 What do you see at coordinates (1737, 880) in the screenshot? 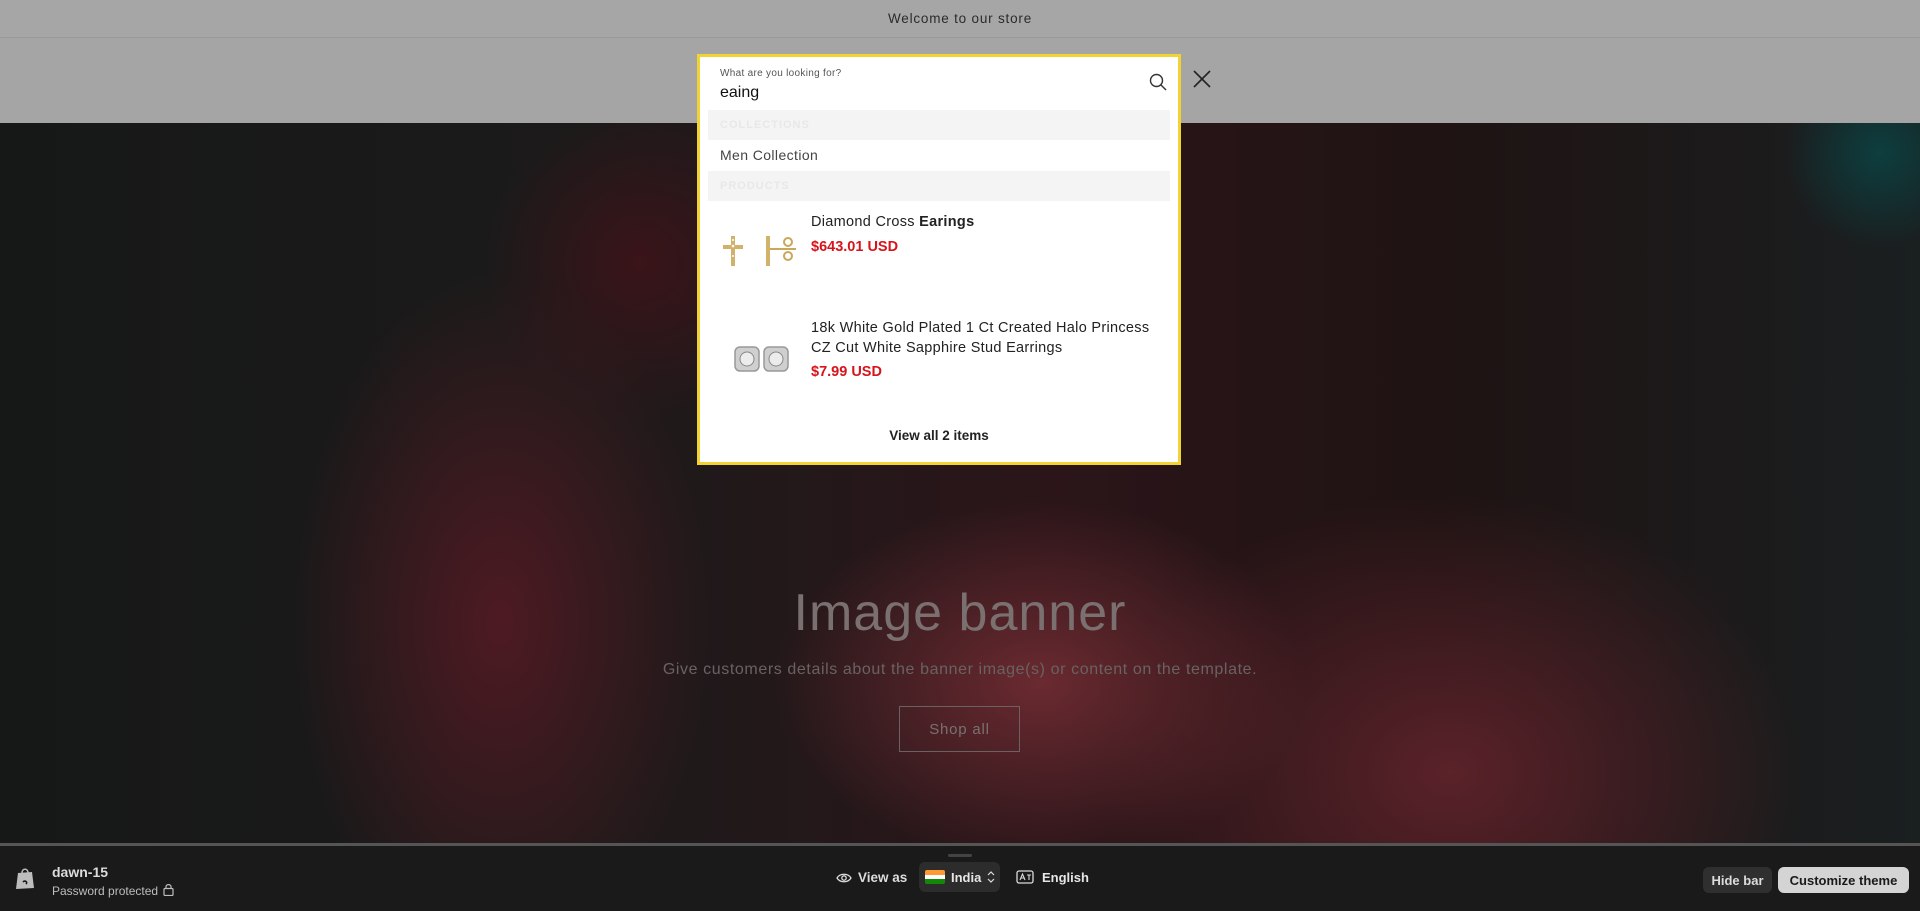
I see `hide-bar-button: Hide bar` at bounding box center [1737, 880].